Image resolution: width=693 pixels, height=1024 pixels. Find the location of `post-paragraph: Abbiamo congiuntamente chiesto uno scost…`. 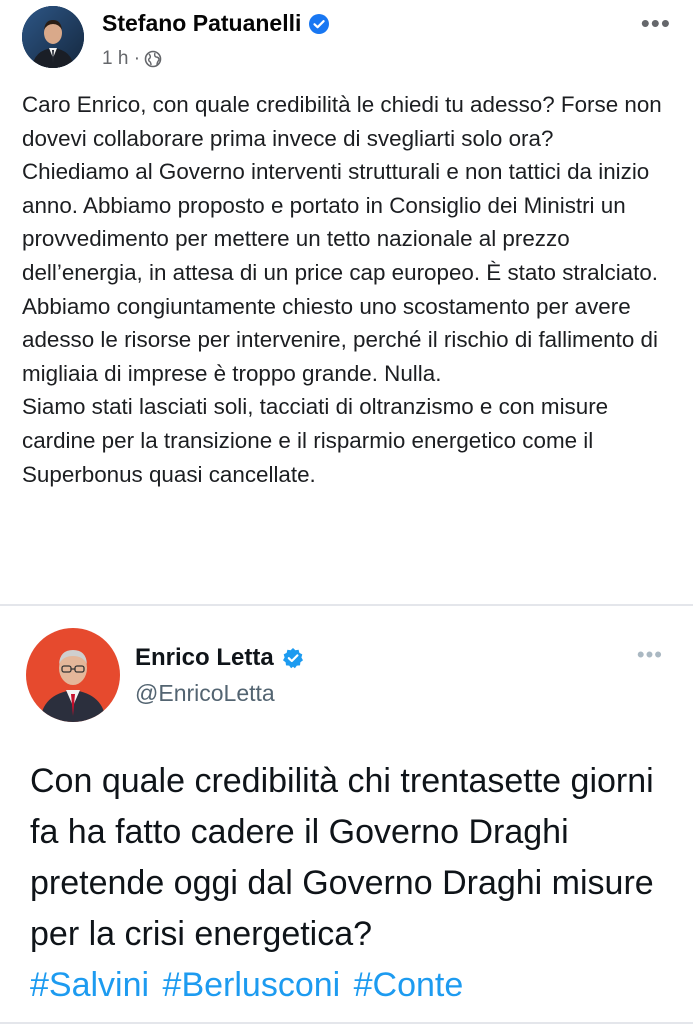

post-paragraph: Abbiamo congiuntamente chiesto uno scost… is located at coordinates (340, 339).